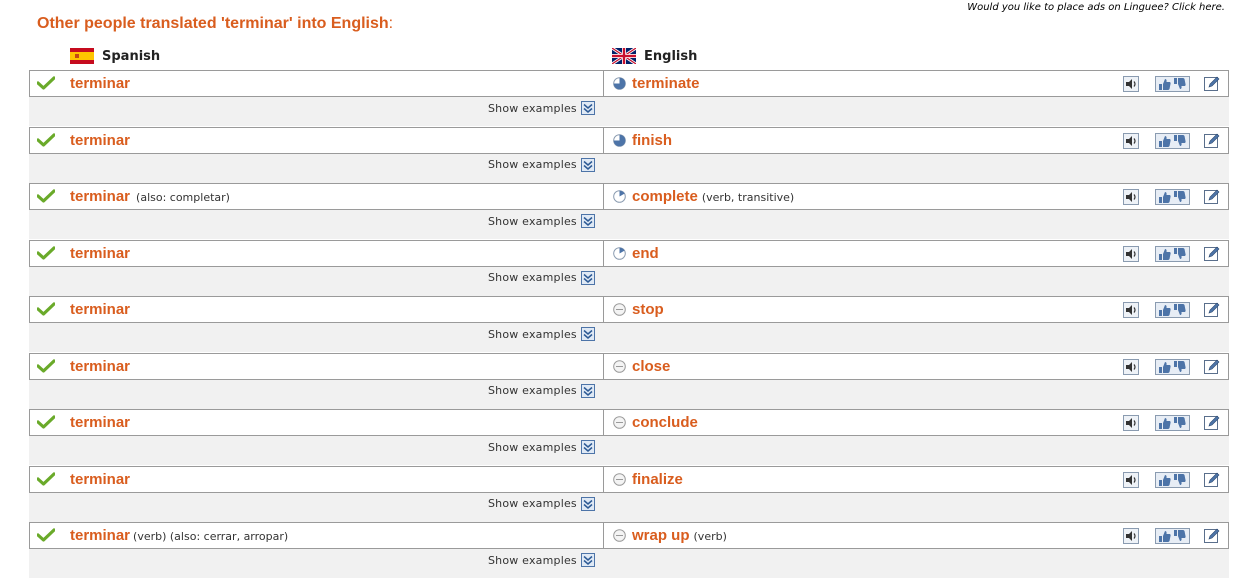 The image size is (1250, 579). I want to click on target-term: end, so click(645, 253).